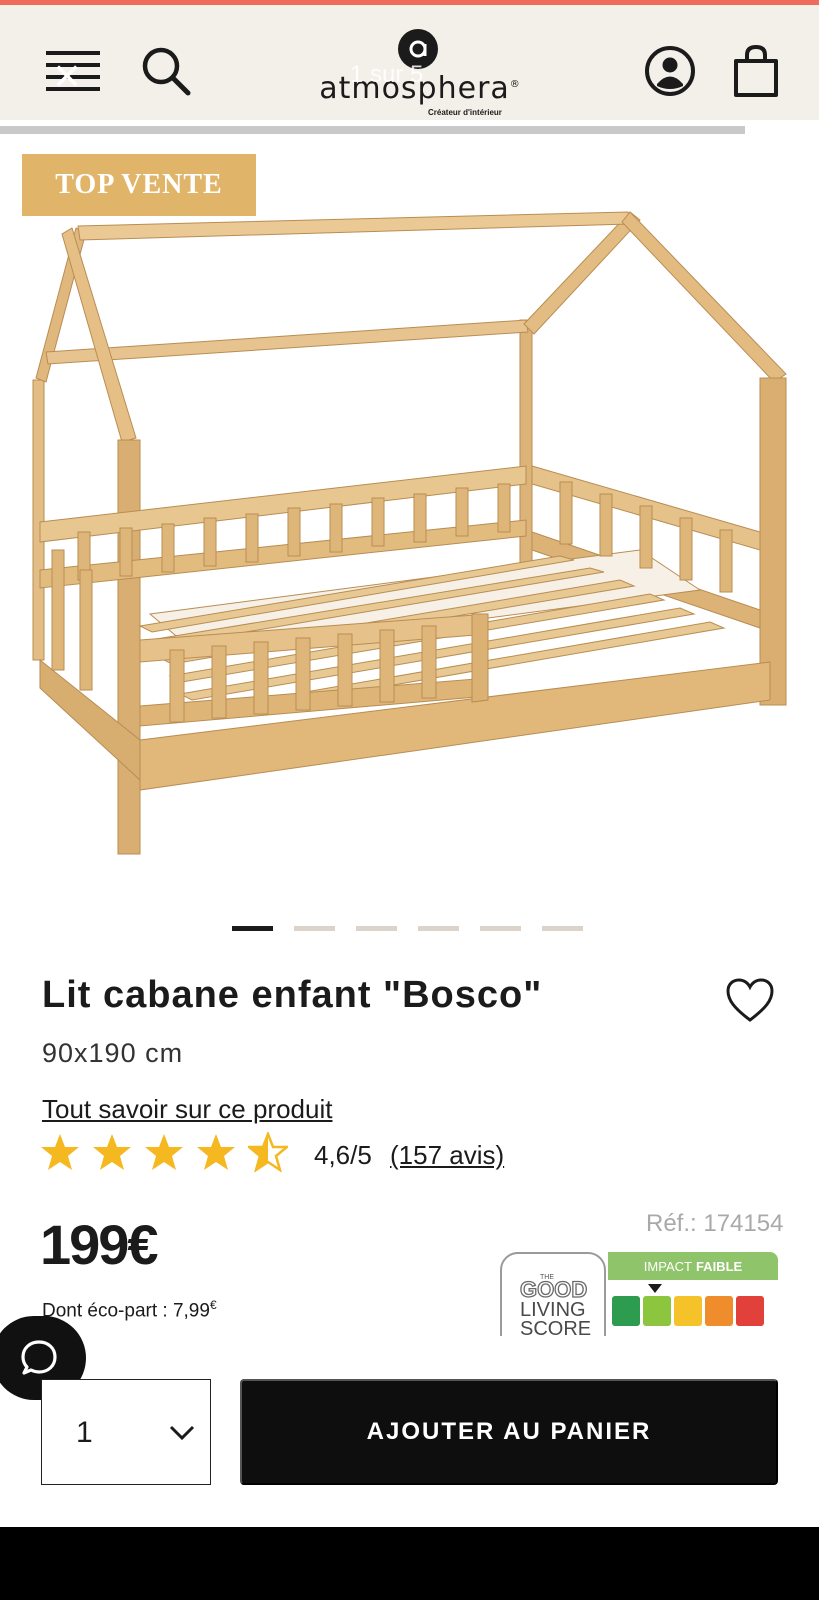 The image size is (819, 1600). Describe the element at coordinates (719, 1266) in the screenshot. I see `impact-level: FAIBLE` at that location.